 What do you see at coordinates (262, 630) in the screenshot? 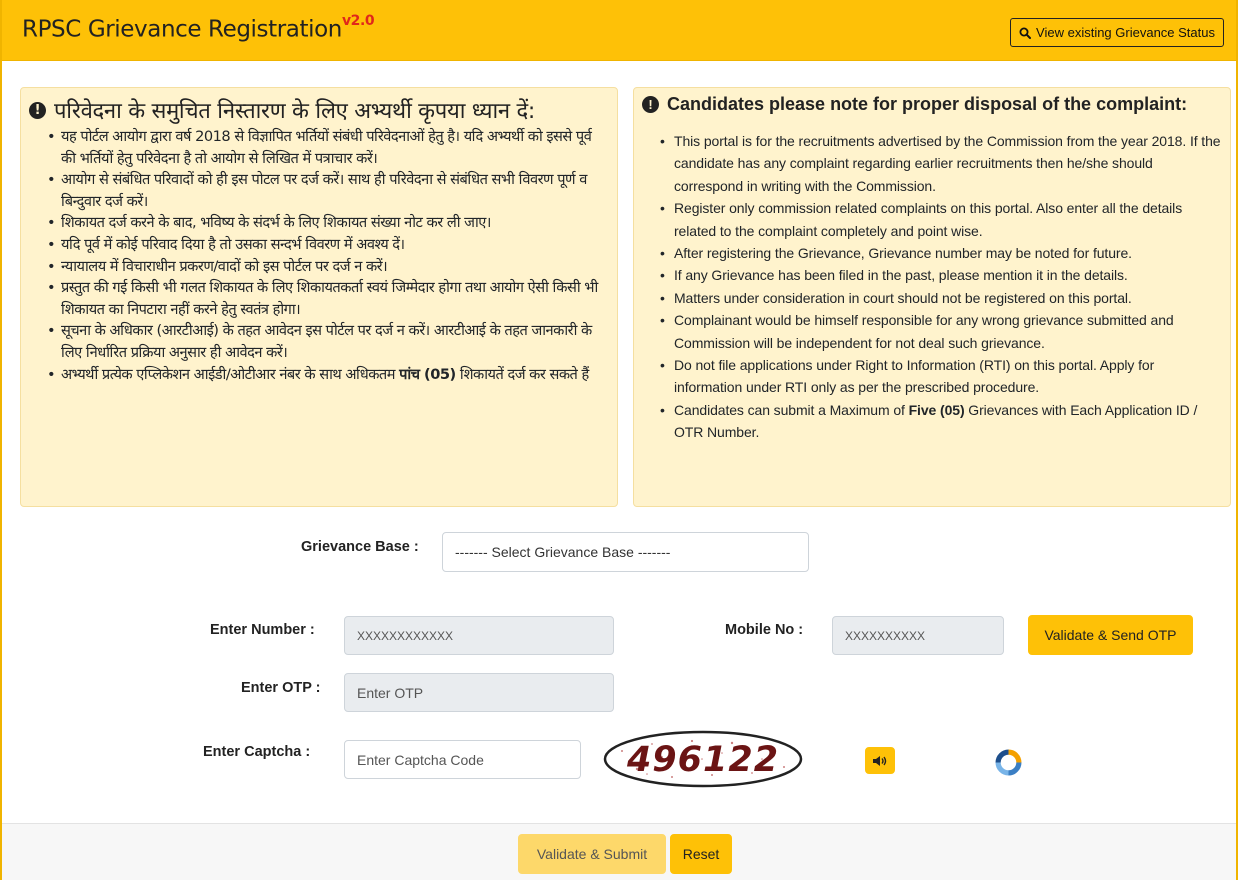
I see `enter-number-label: Enter Number :` at bounding box center [262, 630].